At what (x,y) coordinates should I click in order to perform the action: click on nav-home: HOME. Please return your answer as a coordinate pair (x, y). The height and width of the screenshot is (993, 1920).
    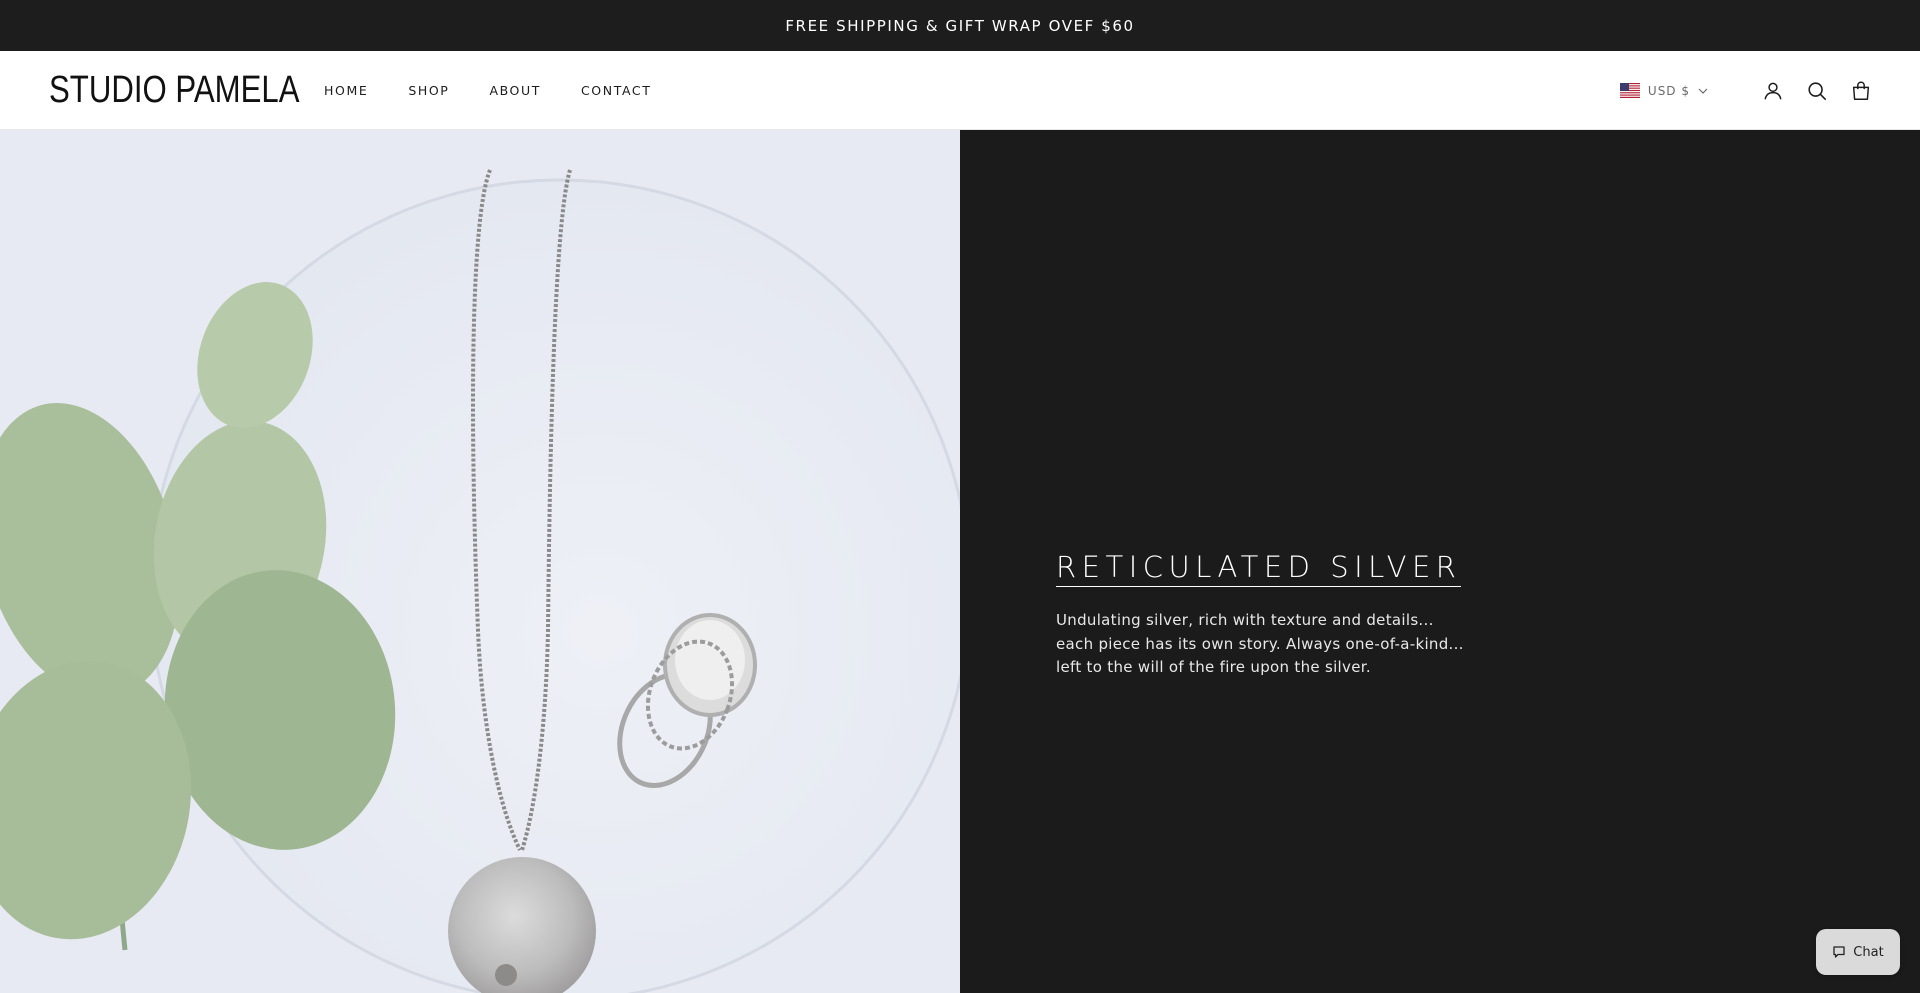
    Looking at the image, I should click on (346, 90).